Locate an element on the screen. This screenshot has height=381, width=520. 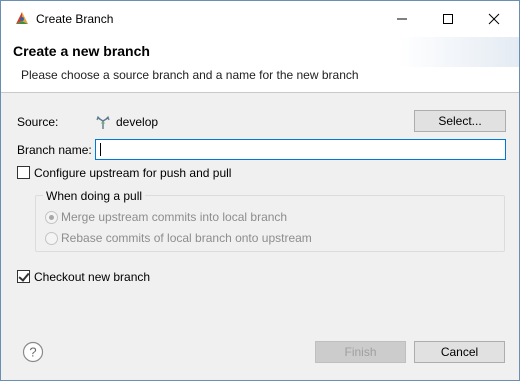
close-button is located at coordinates (494, 19).